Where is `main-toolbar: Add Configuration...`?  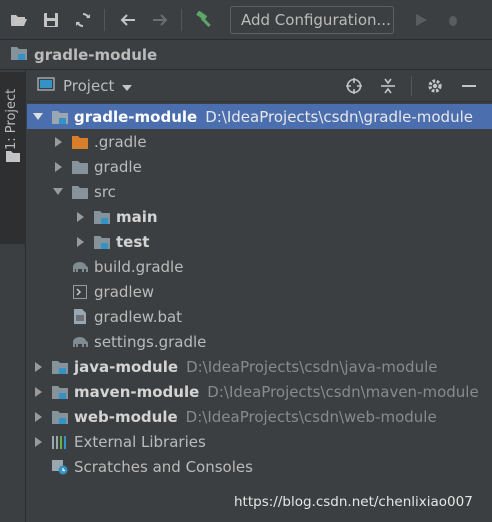 main-toolbar: Add Configuration... is located at coordinates (246, 20).